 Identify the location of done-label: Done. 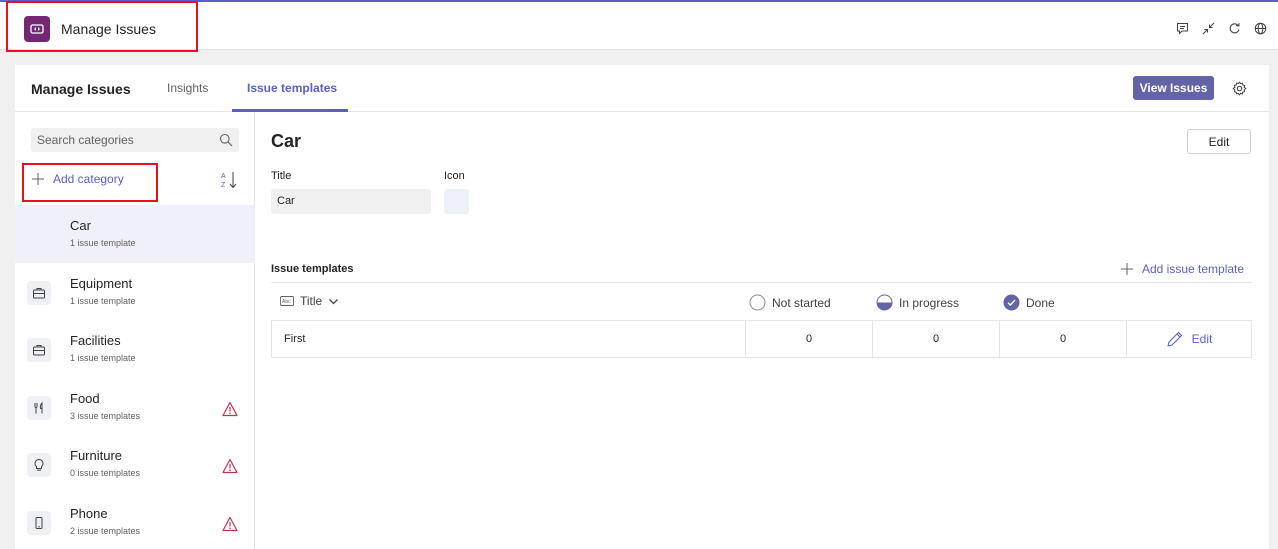
(1040, 302).